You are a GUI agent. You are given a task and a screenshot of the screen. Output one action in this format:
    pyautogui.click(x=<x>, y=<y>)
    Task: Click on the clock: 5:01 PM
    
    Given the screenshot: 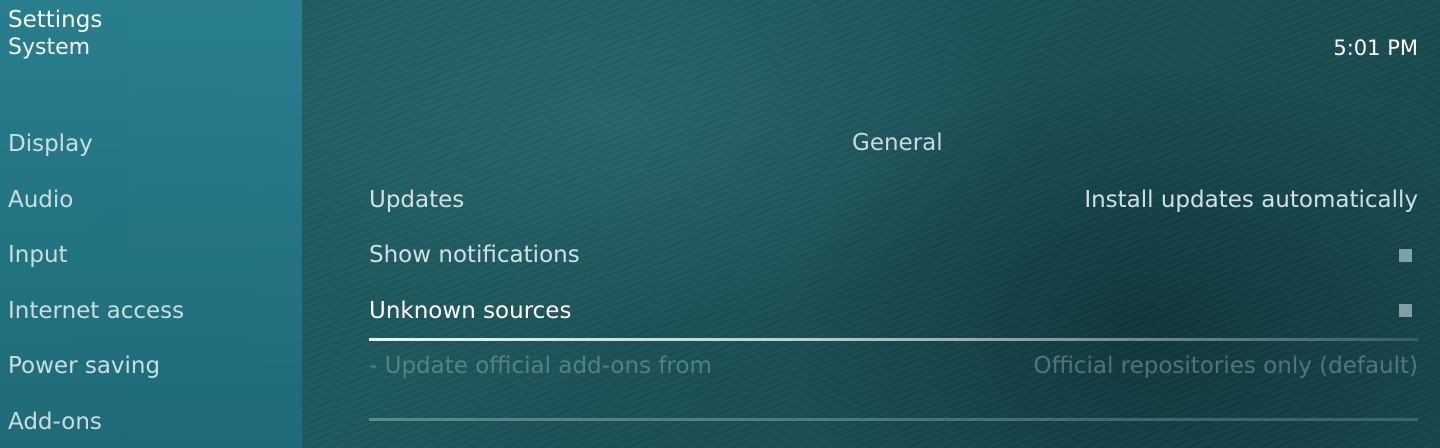 What is the action you would take?
    pyautogui.click(x=1375, y=48)
    